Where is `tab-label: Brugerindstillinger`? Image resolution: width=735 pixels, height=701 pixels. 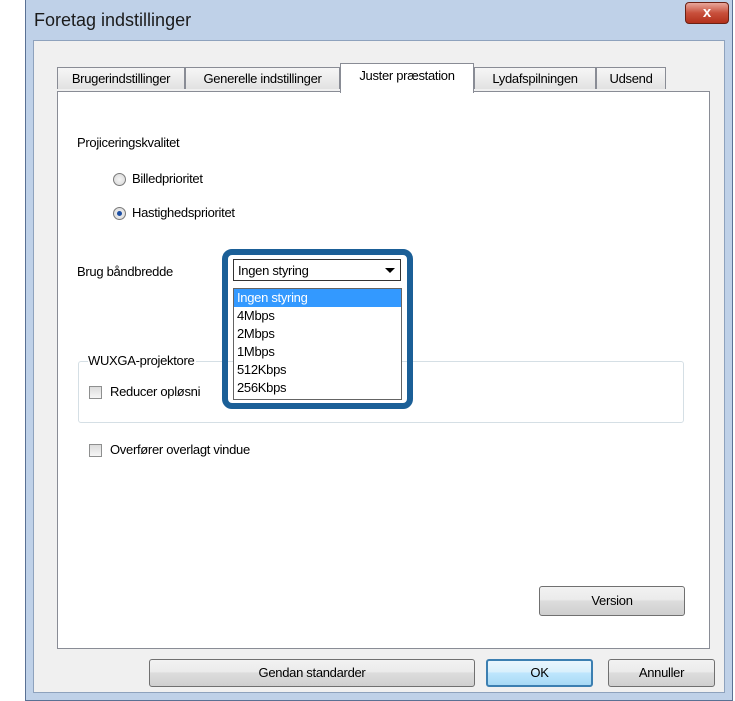 tab-label: Brugerindstillinger is located at coordinates (121, 78).